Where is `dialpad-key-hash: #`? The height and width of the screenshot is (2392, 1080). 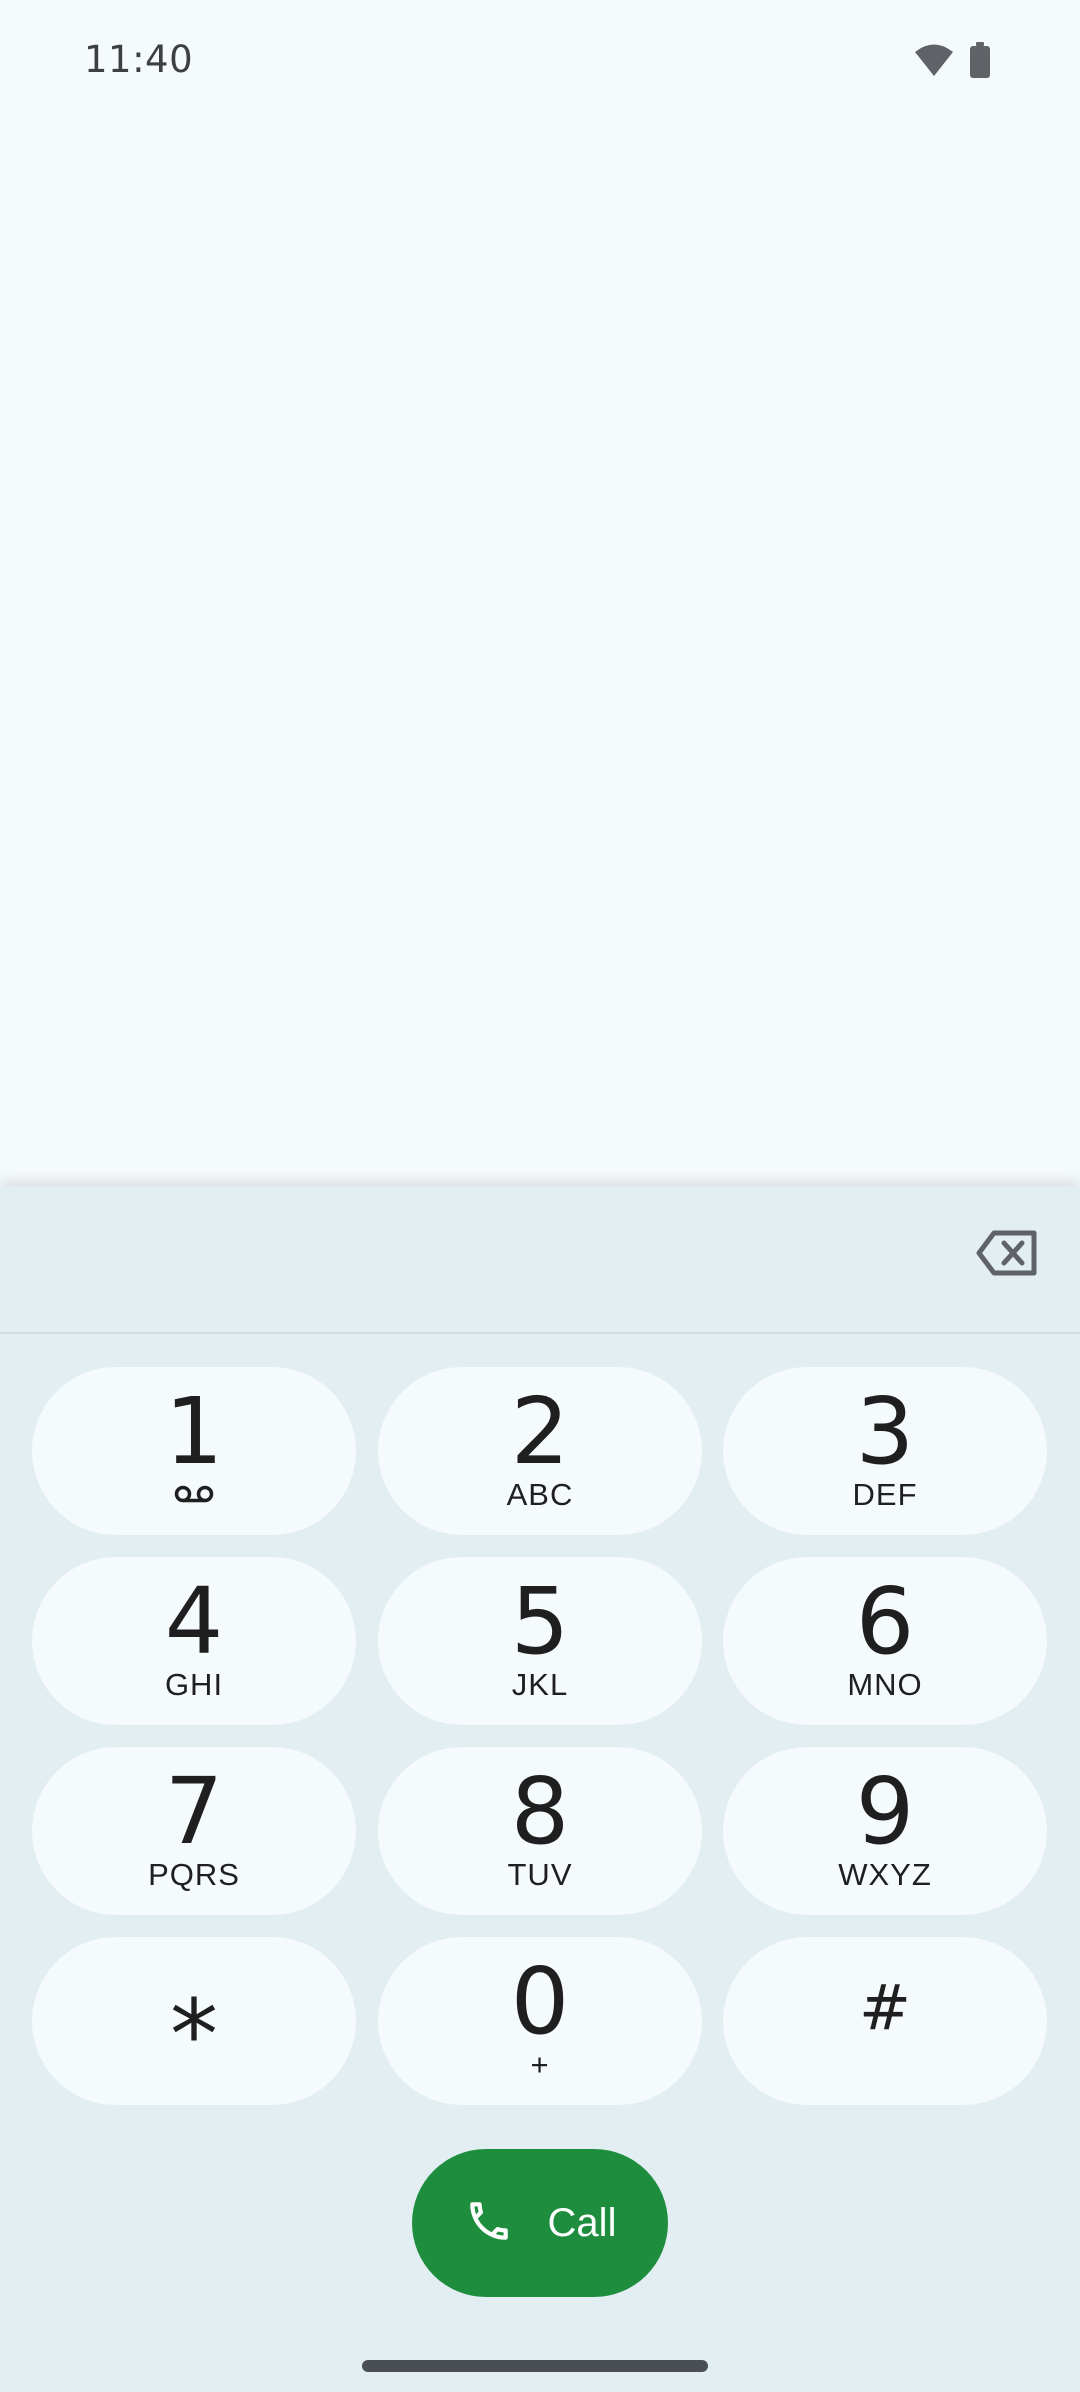 dialpad-key-hash: # is located at coordinates (885, 2021).